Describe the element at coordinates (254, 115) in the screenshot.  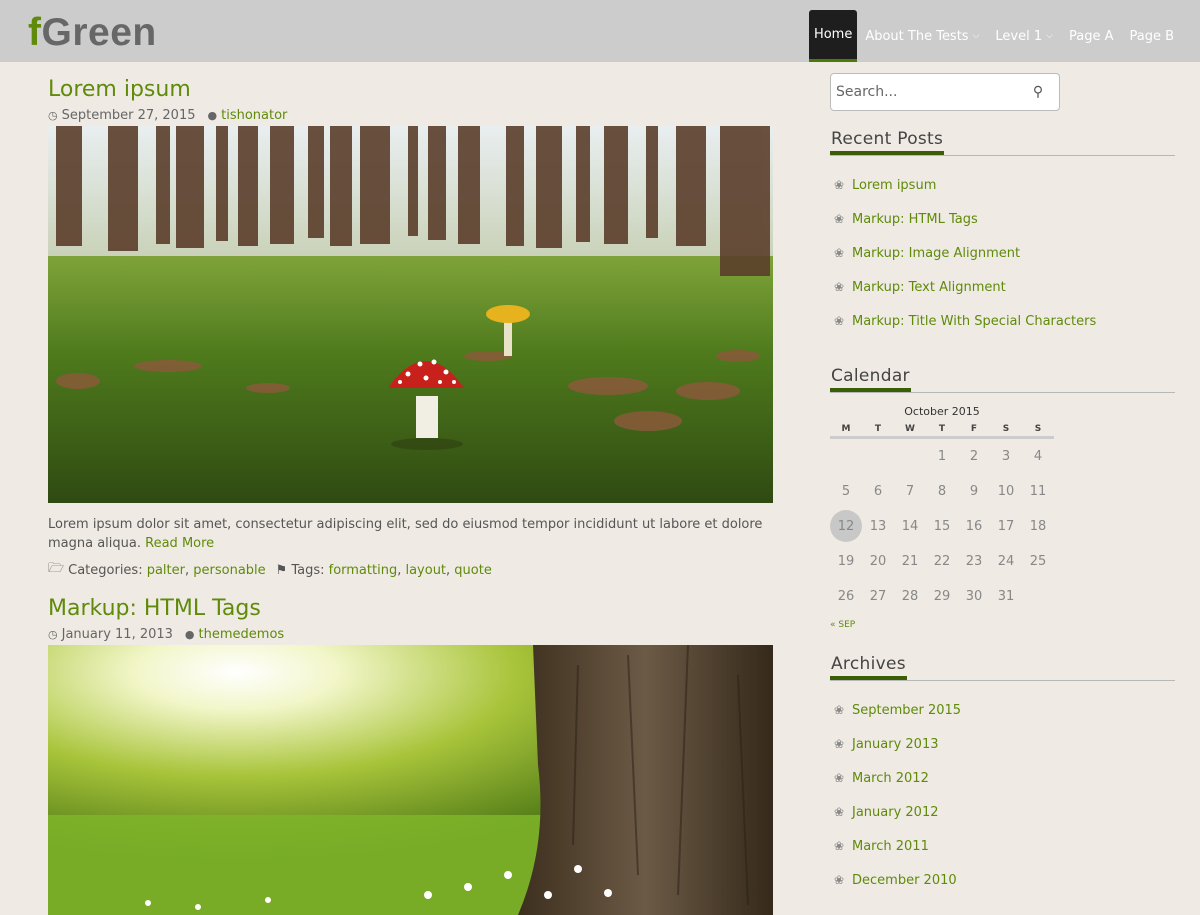
I see `post-author: tishonator` at that location.